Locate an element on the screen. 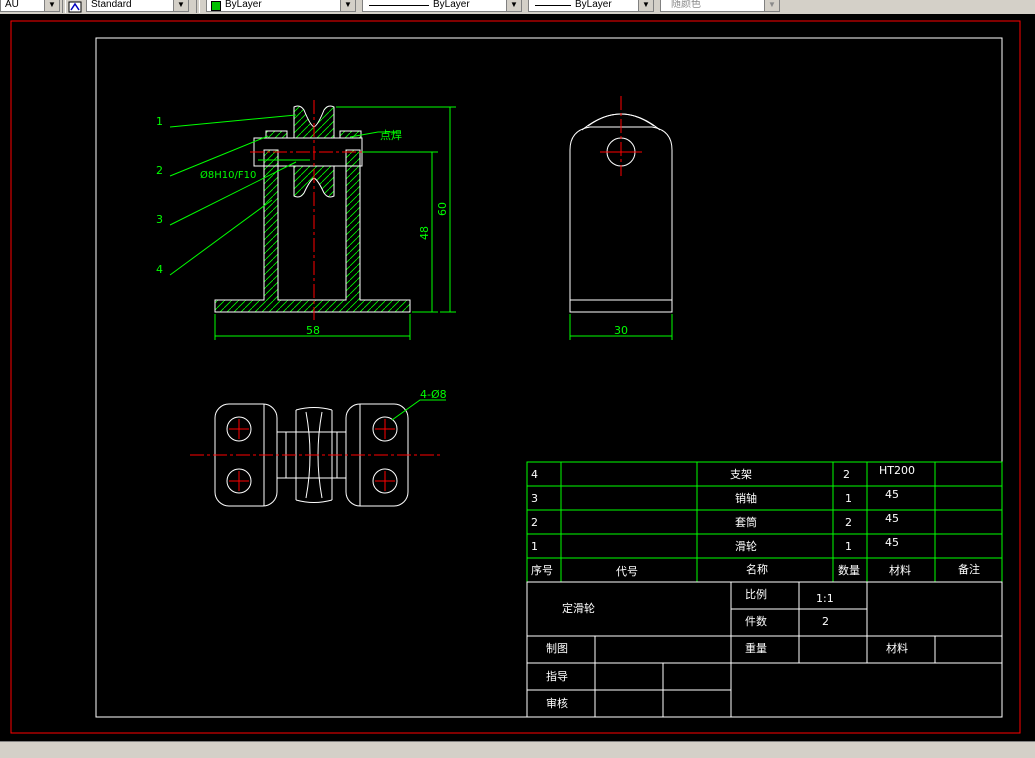 Image resolution: width=1035 pixels, height=758 pixels. color-combo: ByLayer ▼ is located at coordinates (281, 6).